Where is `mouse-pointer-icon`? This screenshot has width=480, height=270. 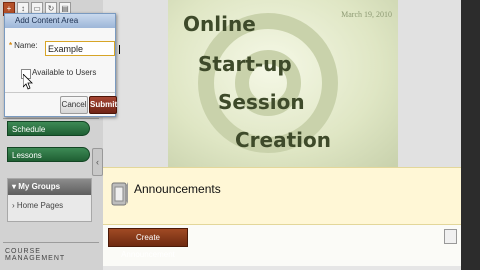
mouse-pointer-icon is located at coordinates (28, 82).